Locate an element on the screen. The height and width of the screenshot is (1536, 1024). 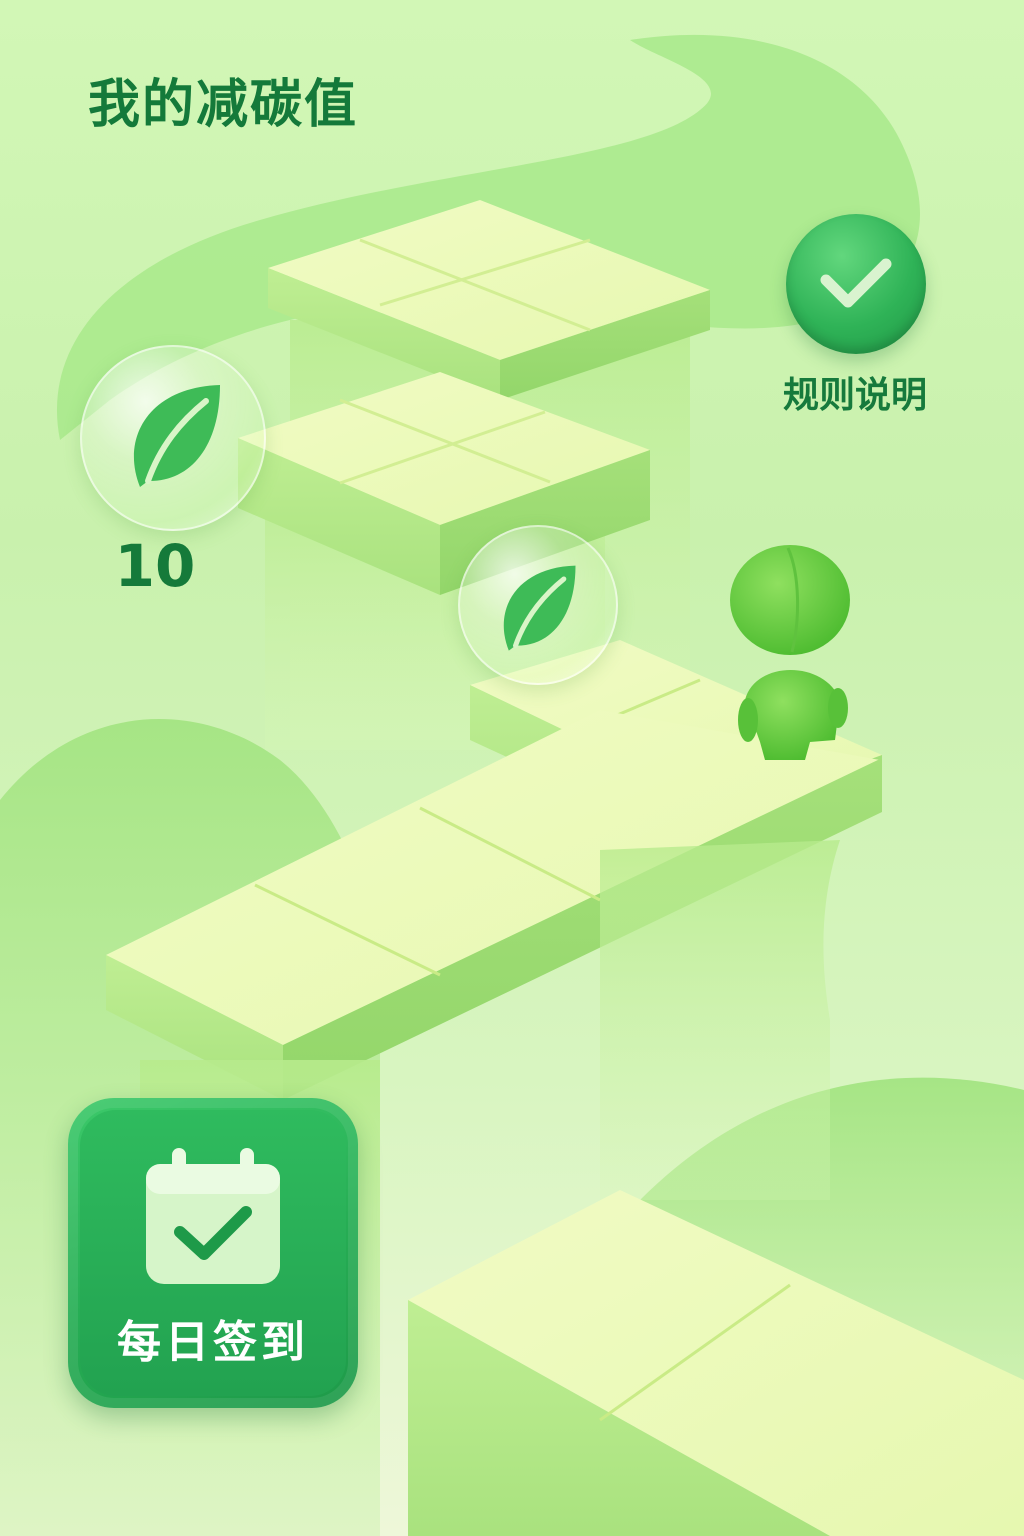
daily-checkin-button: 每日签到 is located at coordinates (213, 1253).